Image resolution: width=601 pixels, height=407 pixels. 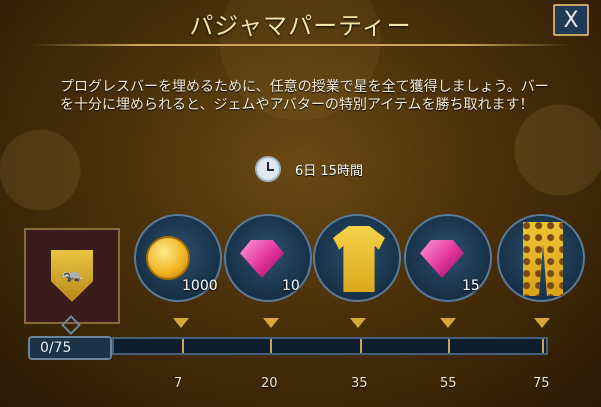 I want to click on event-timer: 6日 15時間, so click(x=309, y=169).